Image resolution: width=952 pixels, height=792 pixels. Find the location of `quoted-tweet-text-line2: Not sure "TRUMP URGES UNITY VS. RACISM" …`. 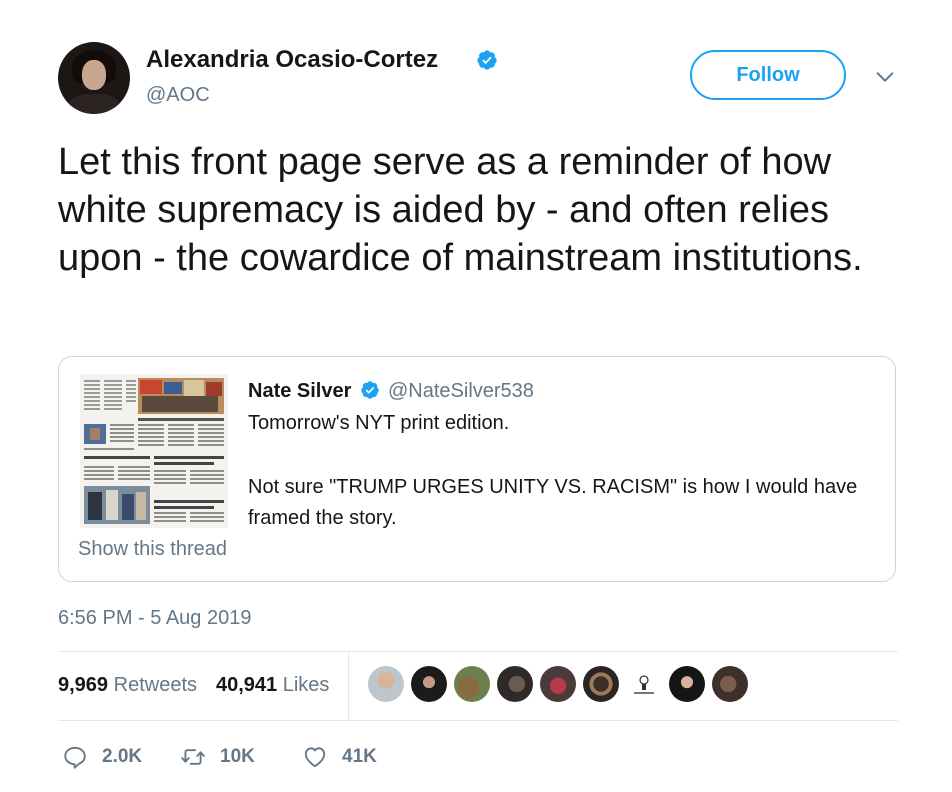

quoted-tweet-text-line2: Not sure "TRUMP URGES UNITY VS. RACISM" … is located at coordinates (553, 502).